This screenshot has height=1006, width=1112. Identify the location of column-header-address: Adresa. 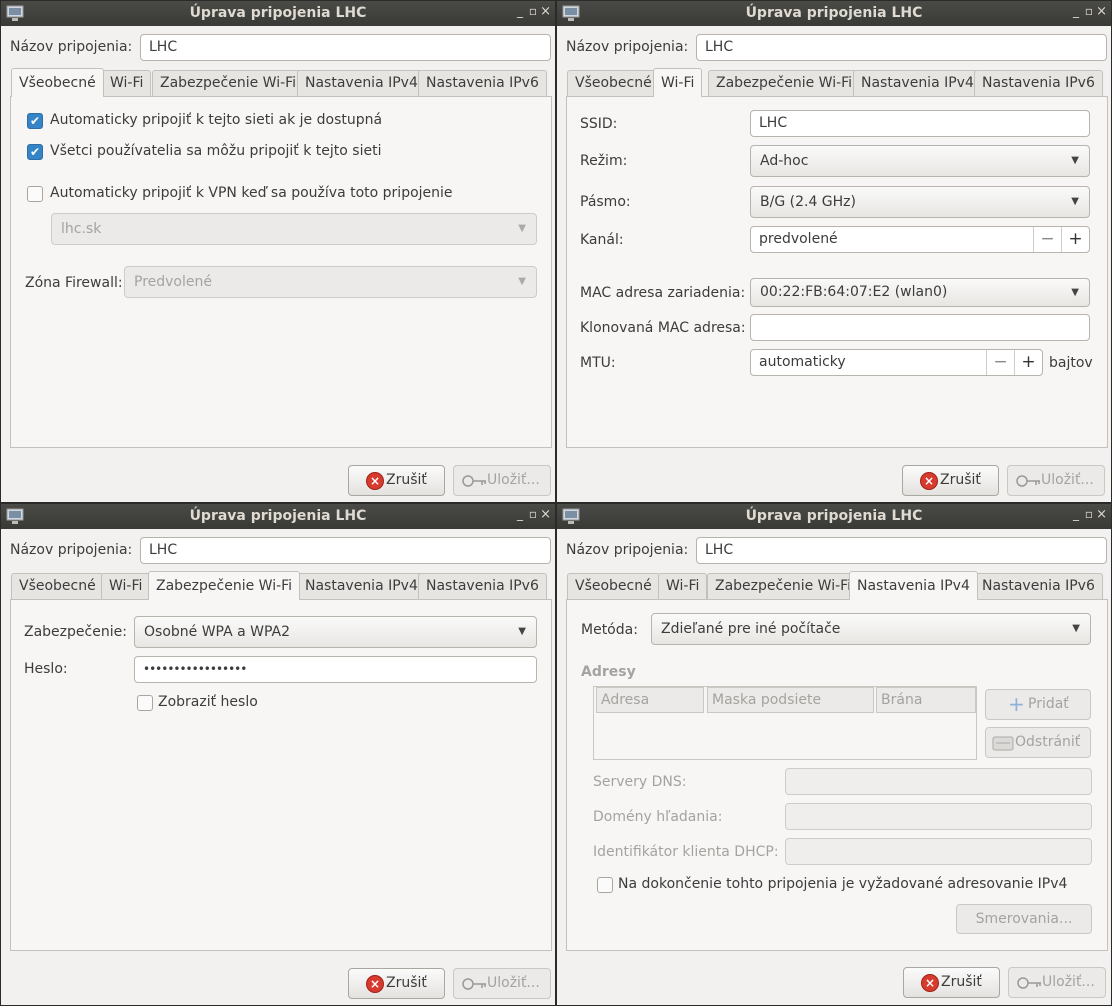
(650, 700).